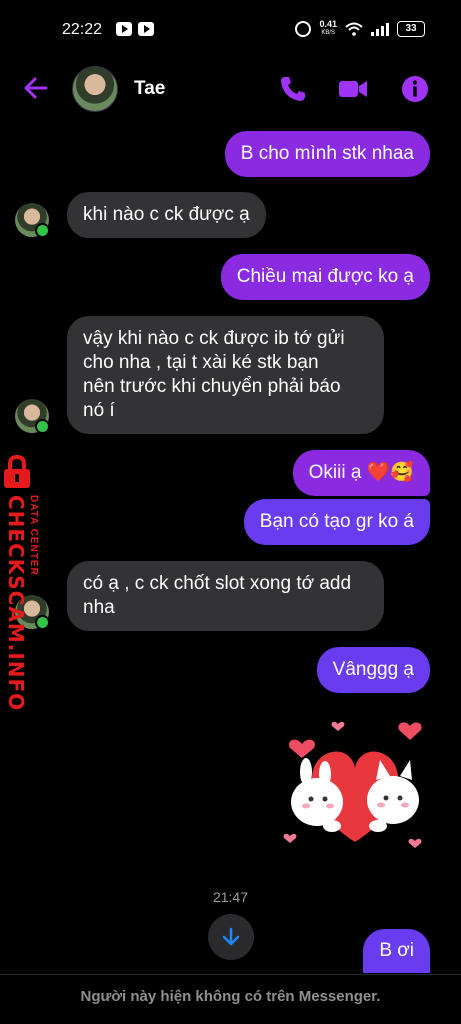  What do you see at coordinates (353, 89) in the screenshot?
I see `video-call-icon` at bounding box center [353, 89].